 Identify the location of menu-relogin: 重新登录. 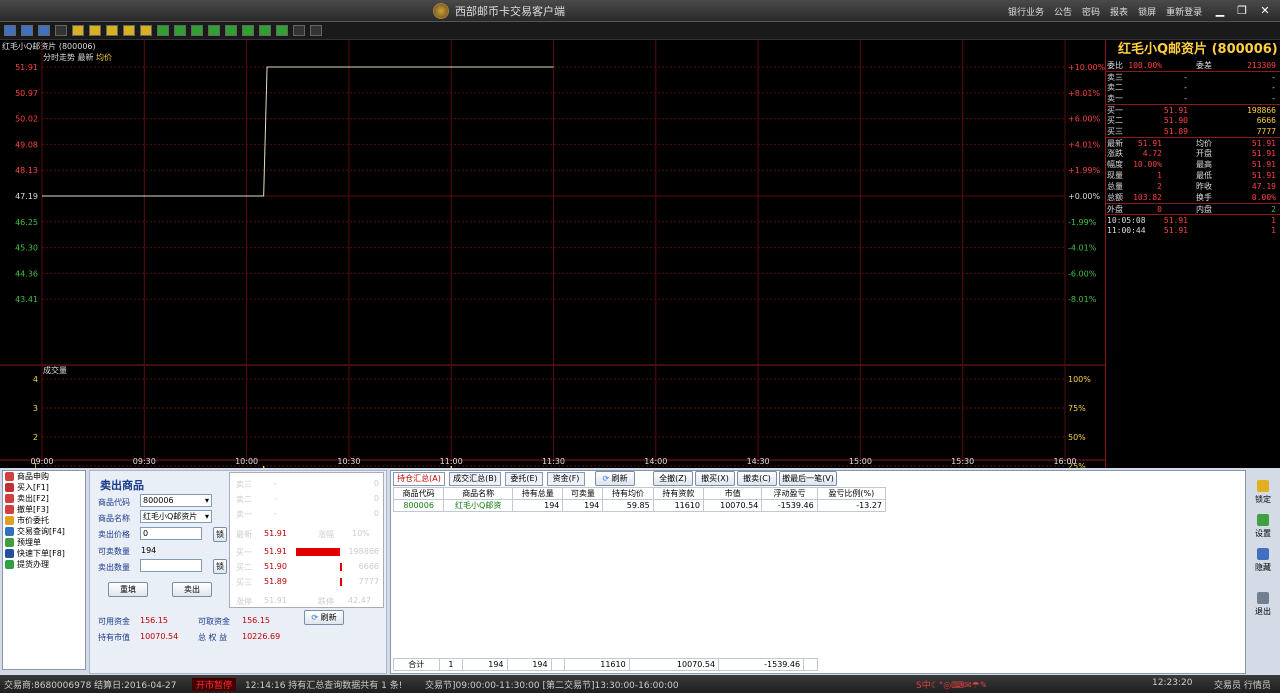
(1184, 11).